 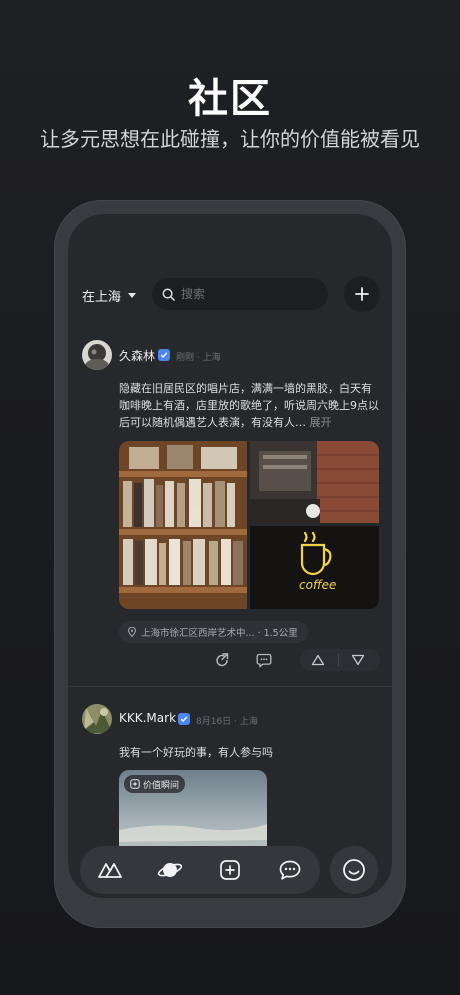 I want to click on post-meta: 8月16日 · 上海, so click(x=227, y=722).